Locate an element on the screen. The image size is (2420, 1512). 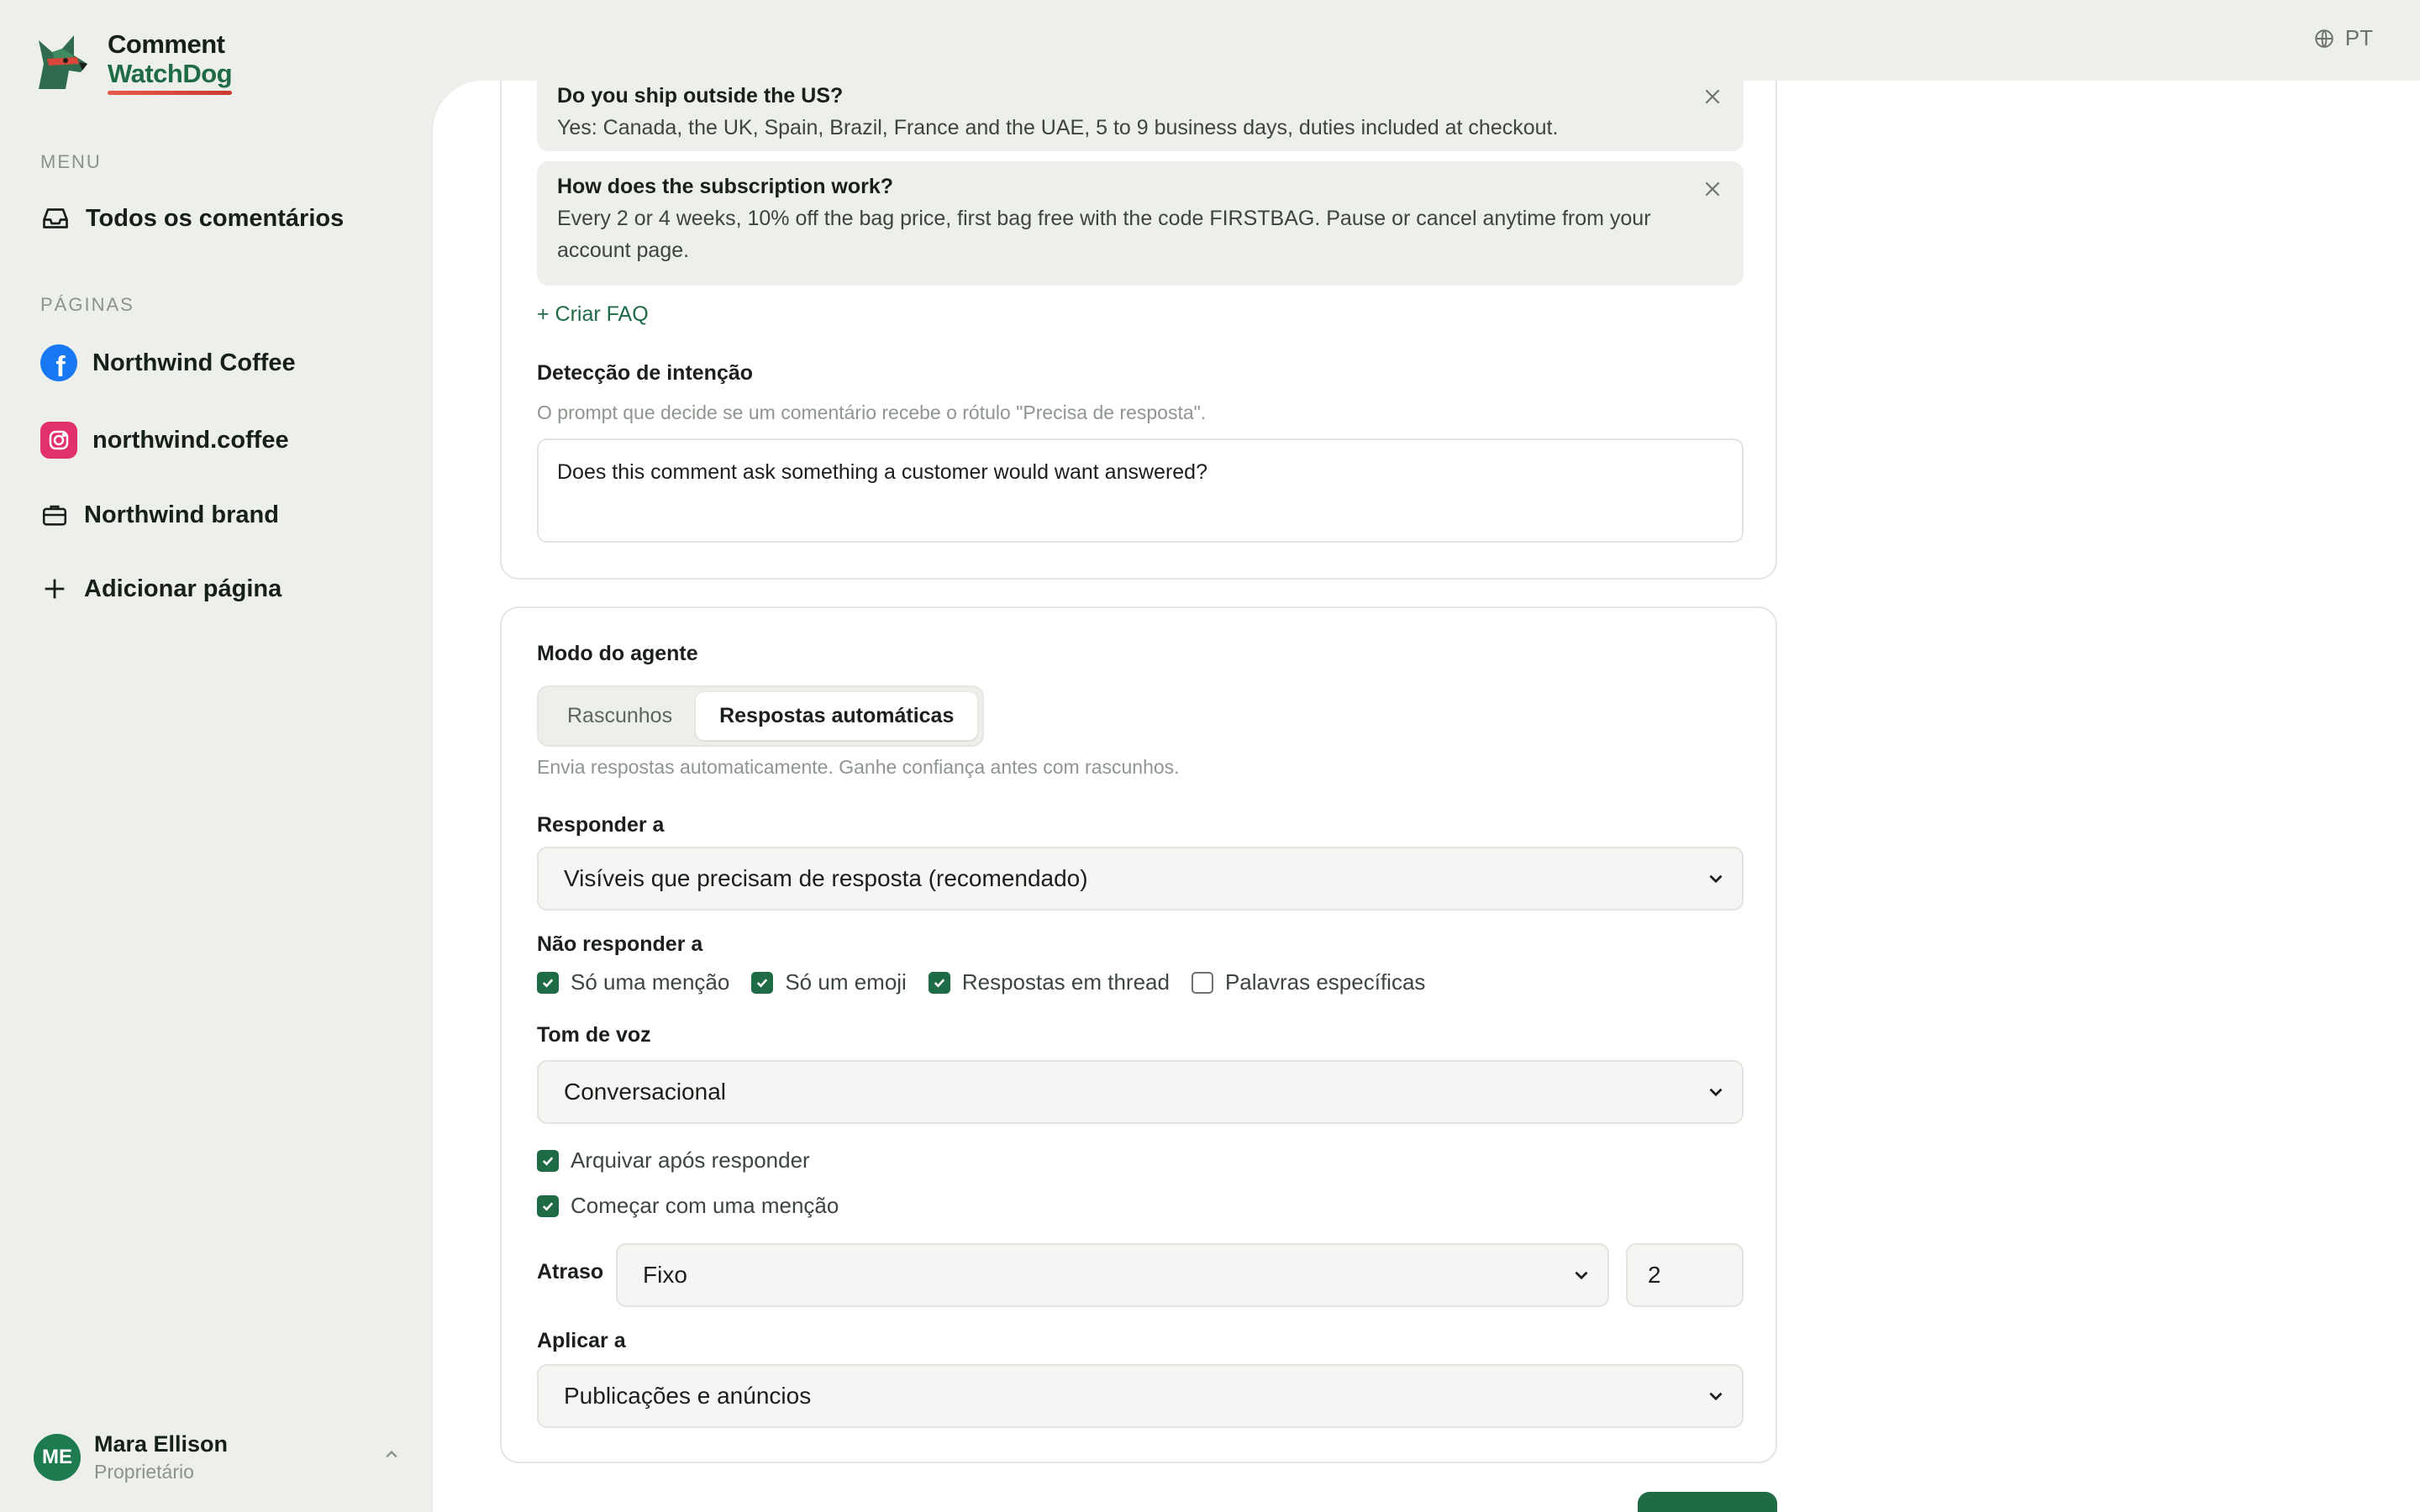
apply-to-value: Publicações e anúncios is located at coordinates (688, 1396).